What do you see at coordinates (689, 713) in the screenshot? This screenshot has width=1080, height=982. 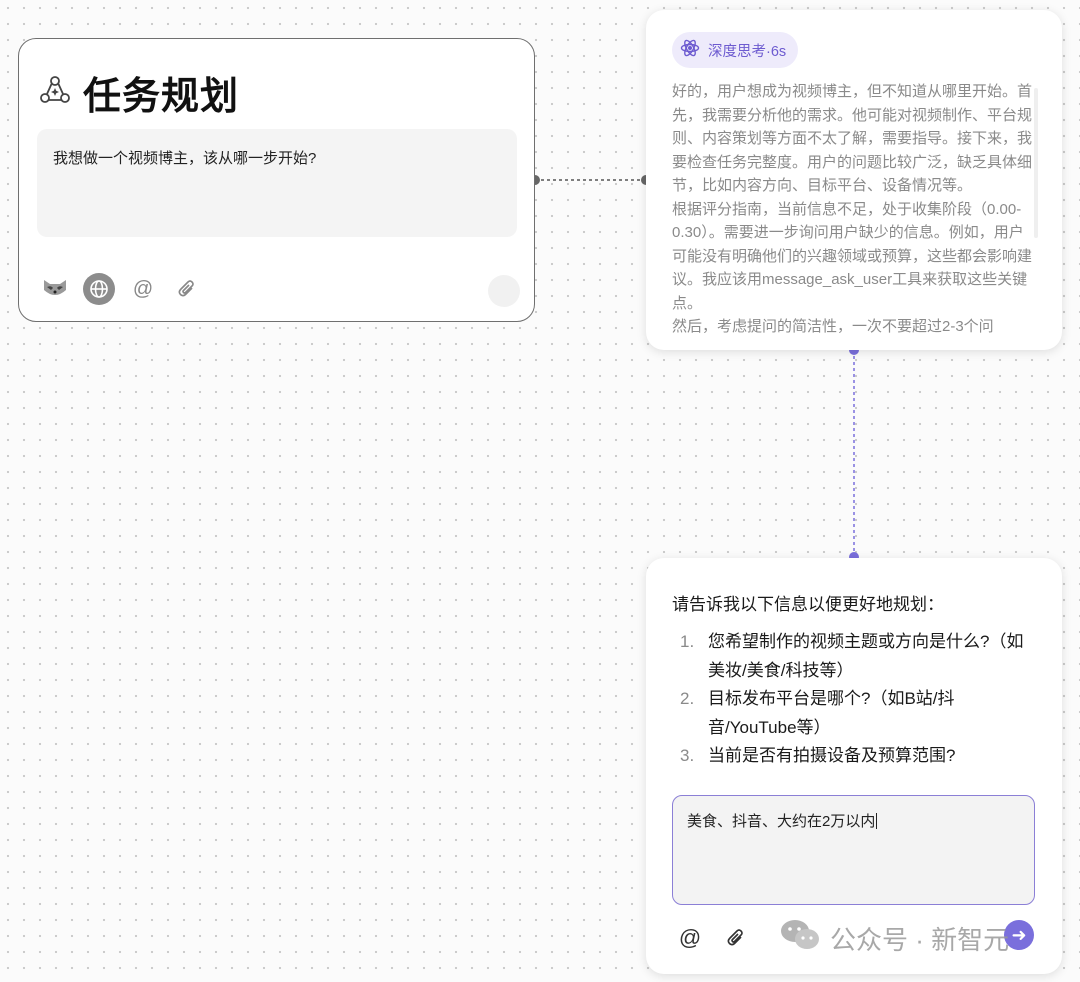 I see `list-item-number: 2.` at bounding box center [689, 713].